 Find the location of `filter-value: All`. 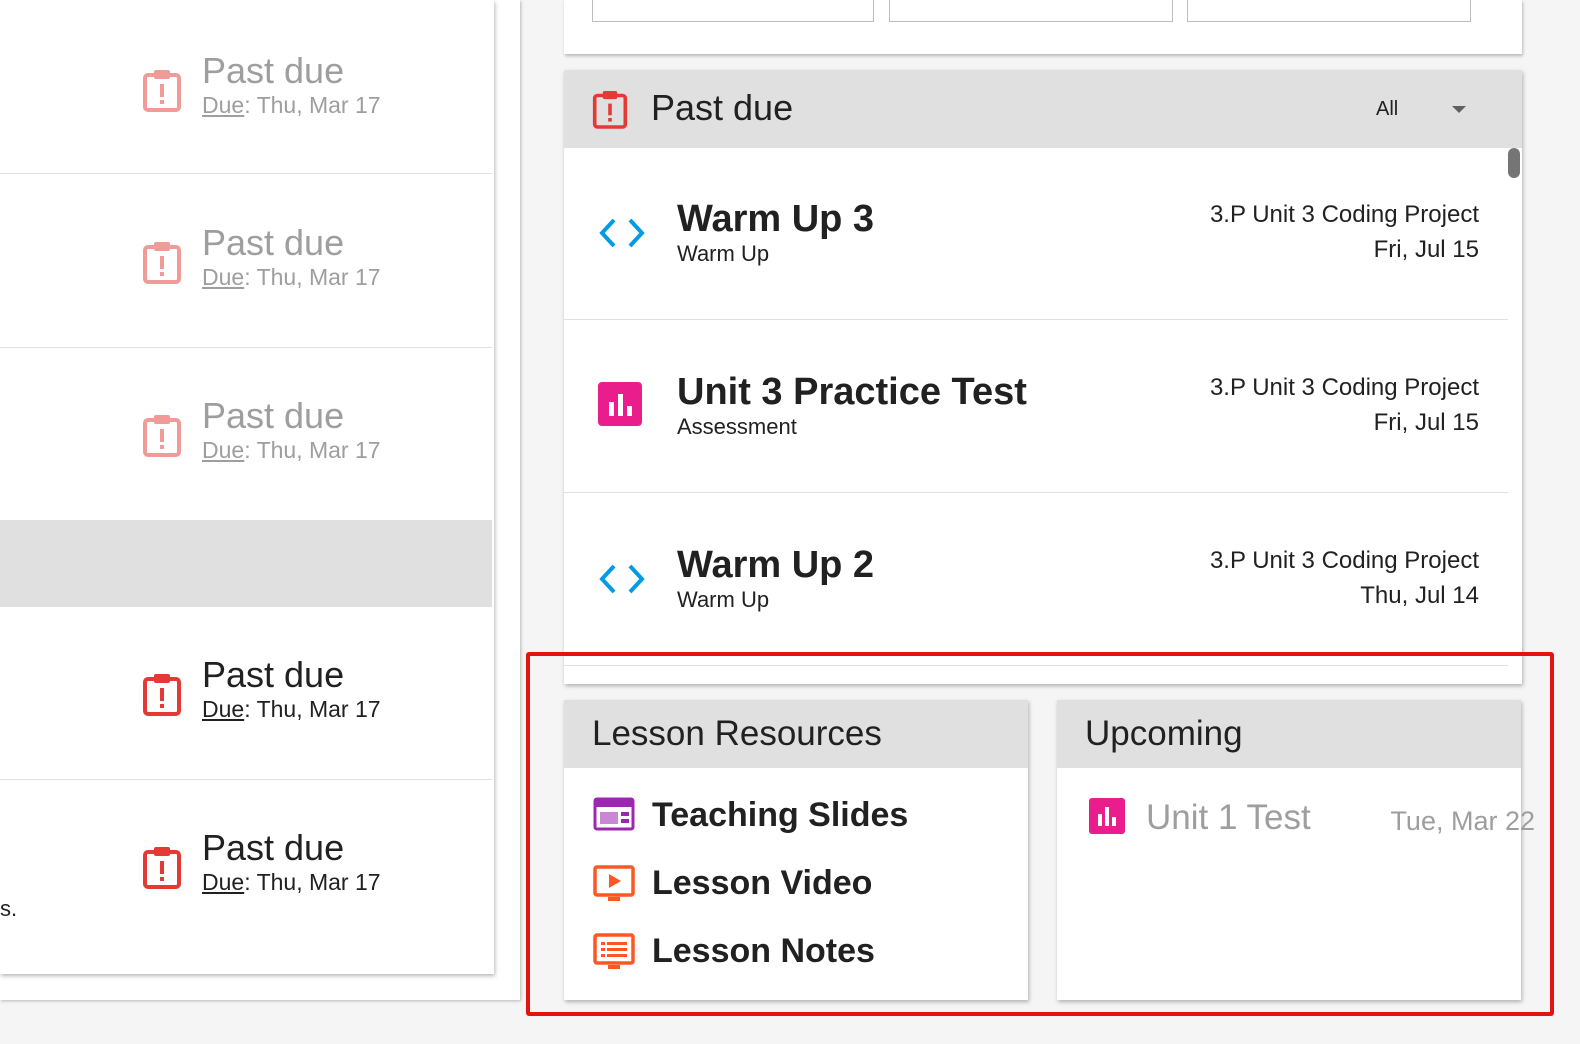

filter-value: All is located at coordinates (1387, 109).